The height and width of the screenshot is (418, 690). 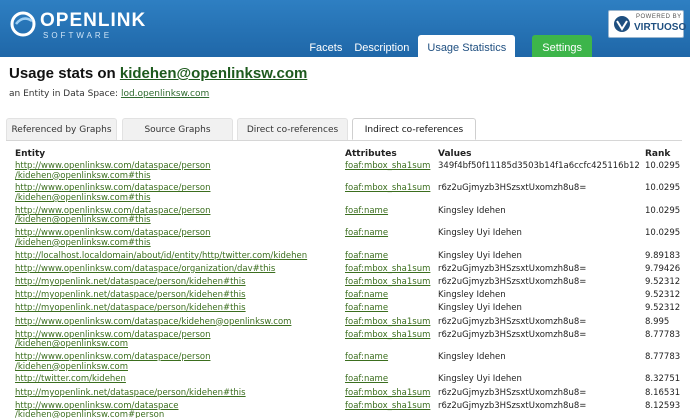 What do you see at coordinates (371, 154) in the screenshot?
I see `column-header-attributes: Attributes` at bounding box center [371, 154].